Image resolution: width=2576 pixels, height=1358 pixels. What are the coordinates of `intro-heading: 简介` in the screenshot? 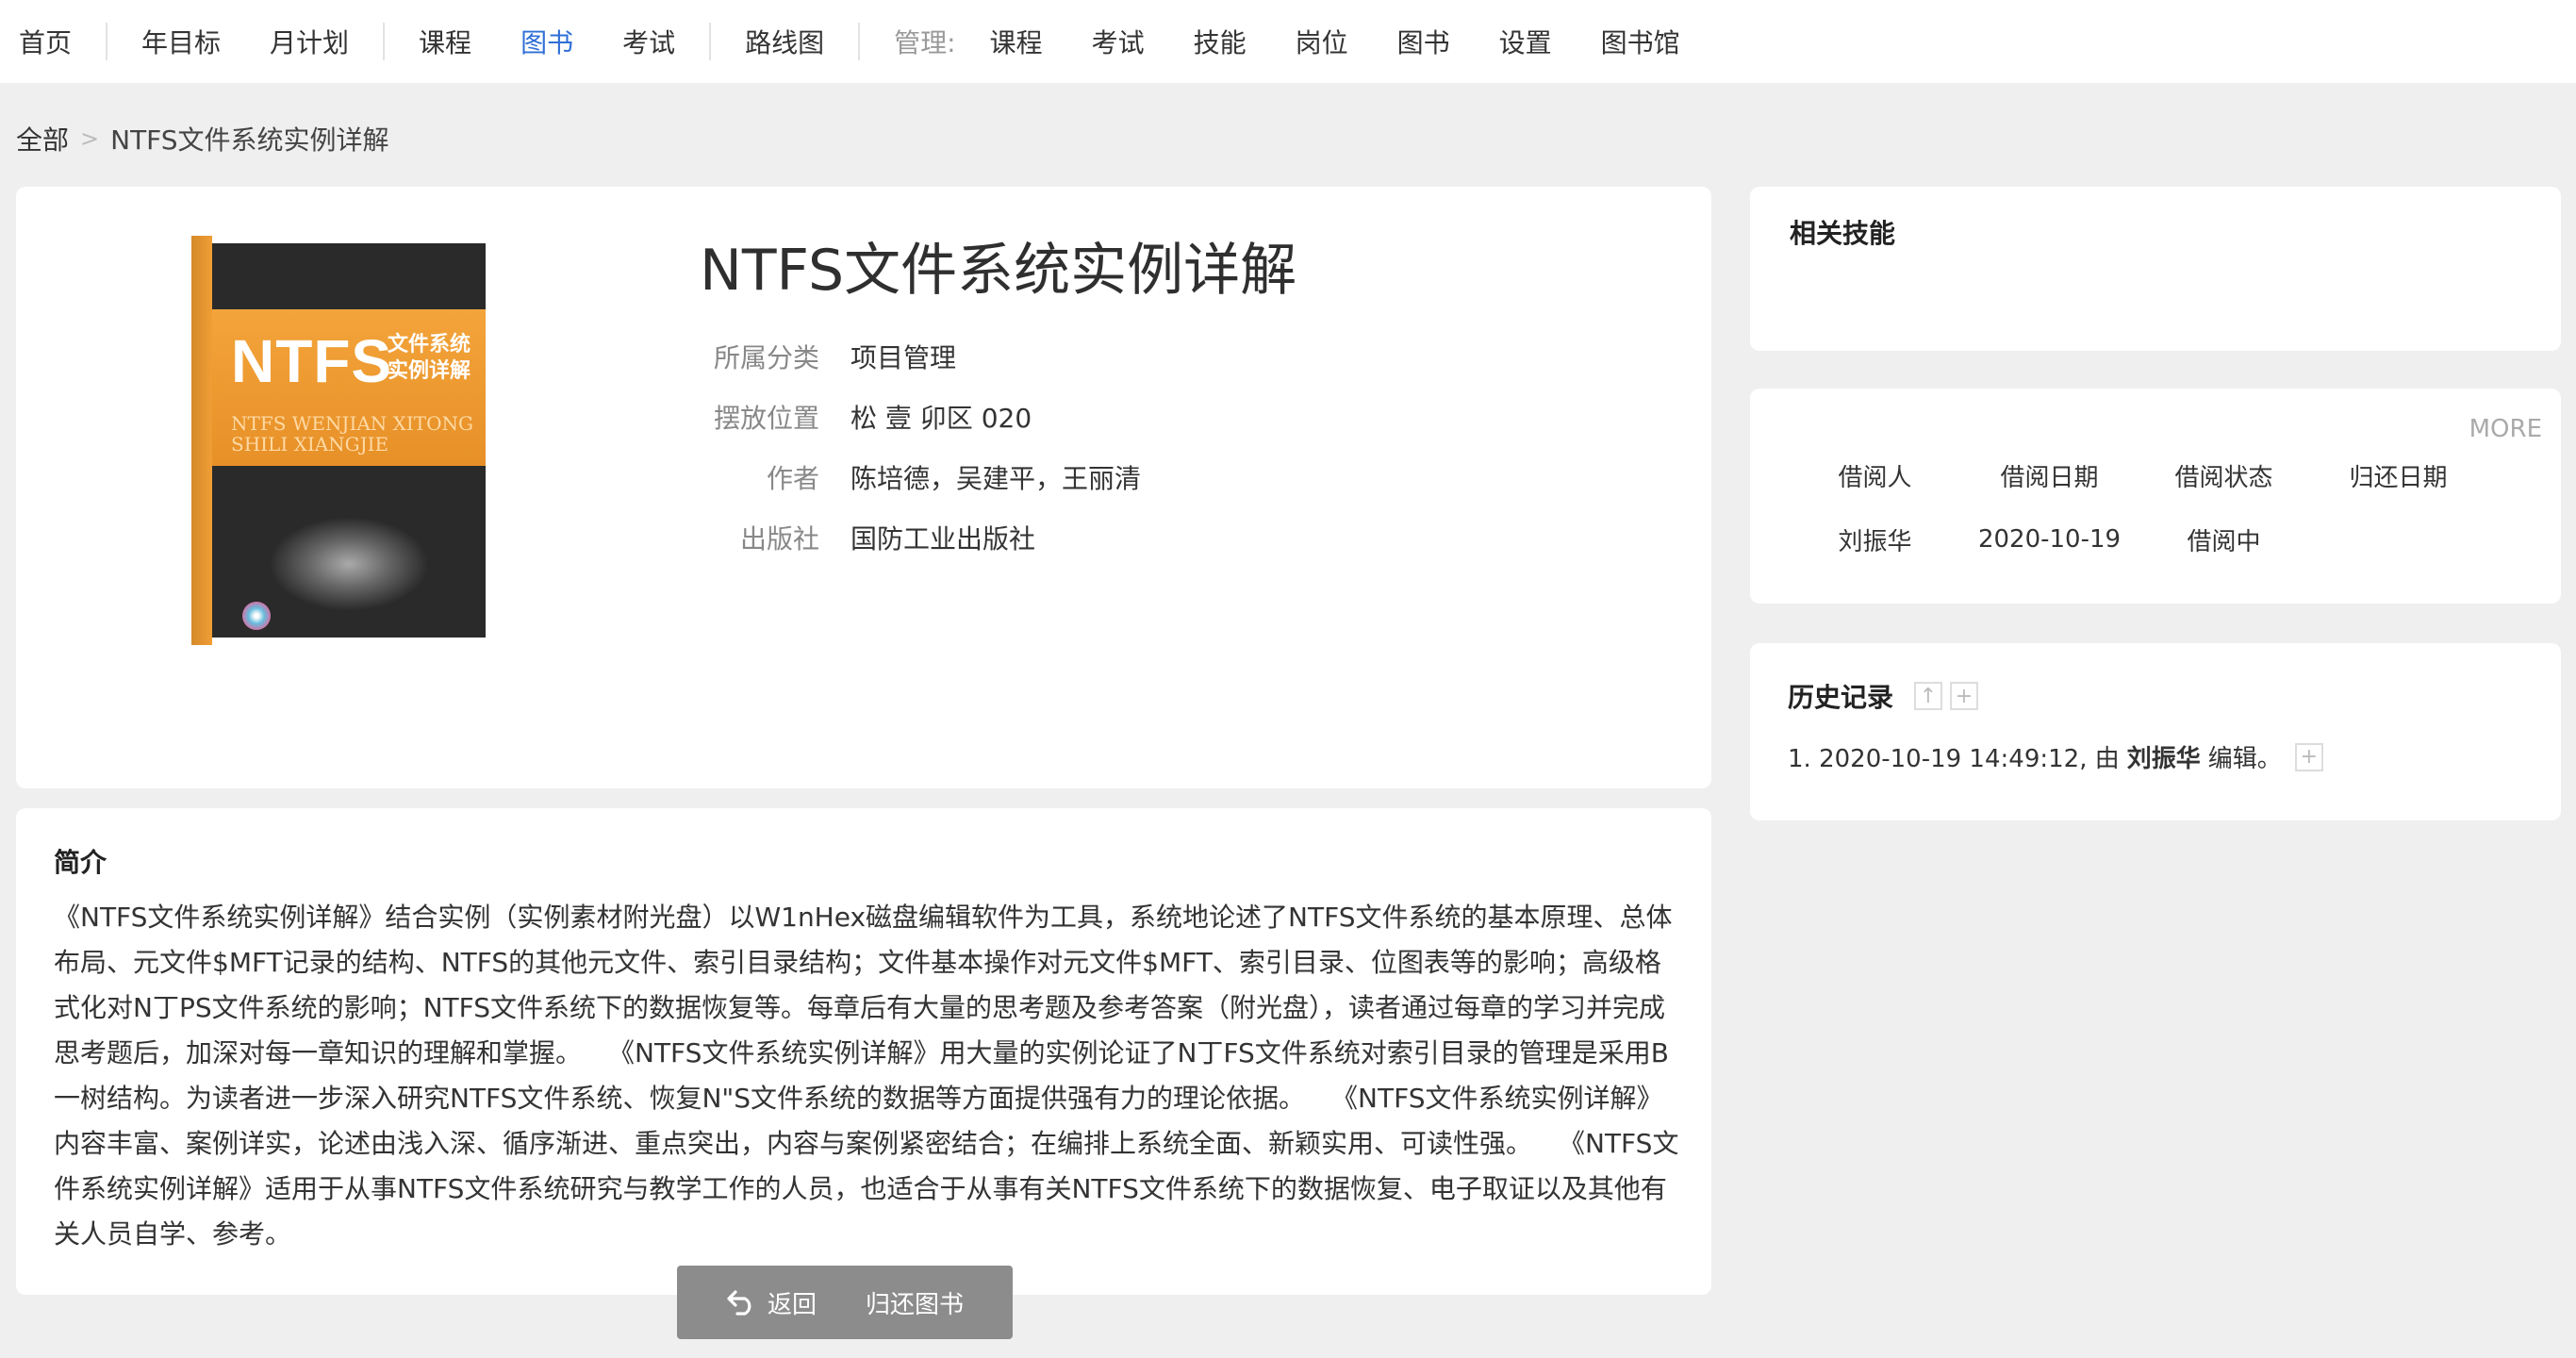 It's located at (80, 862).